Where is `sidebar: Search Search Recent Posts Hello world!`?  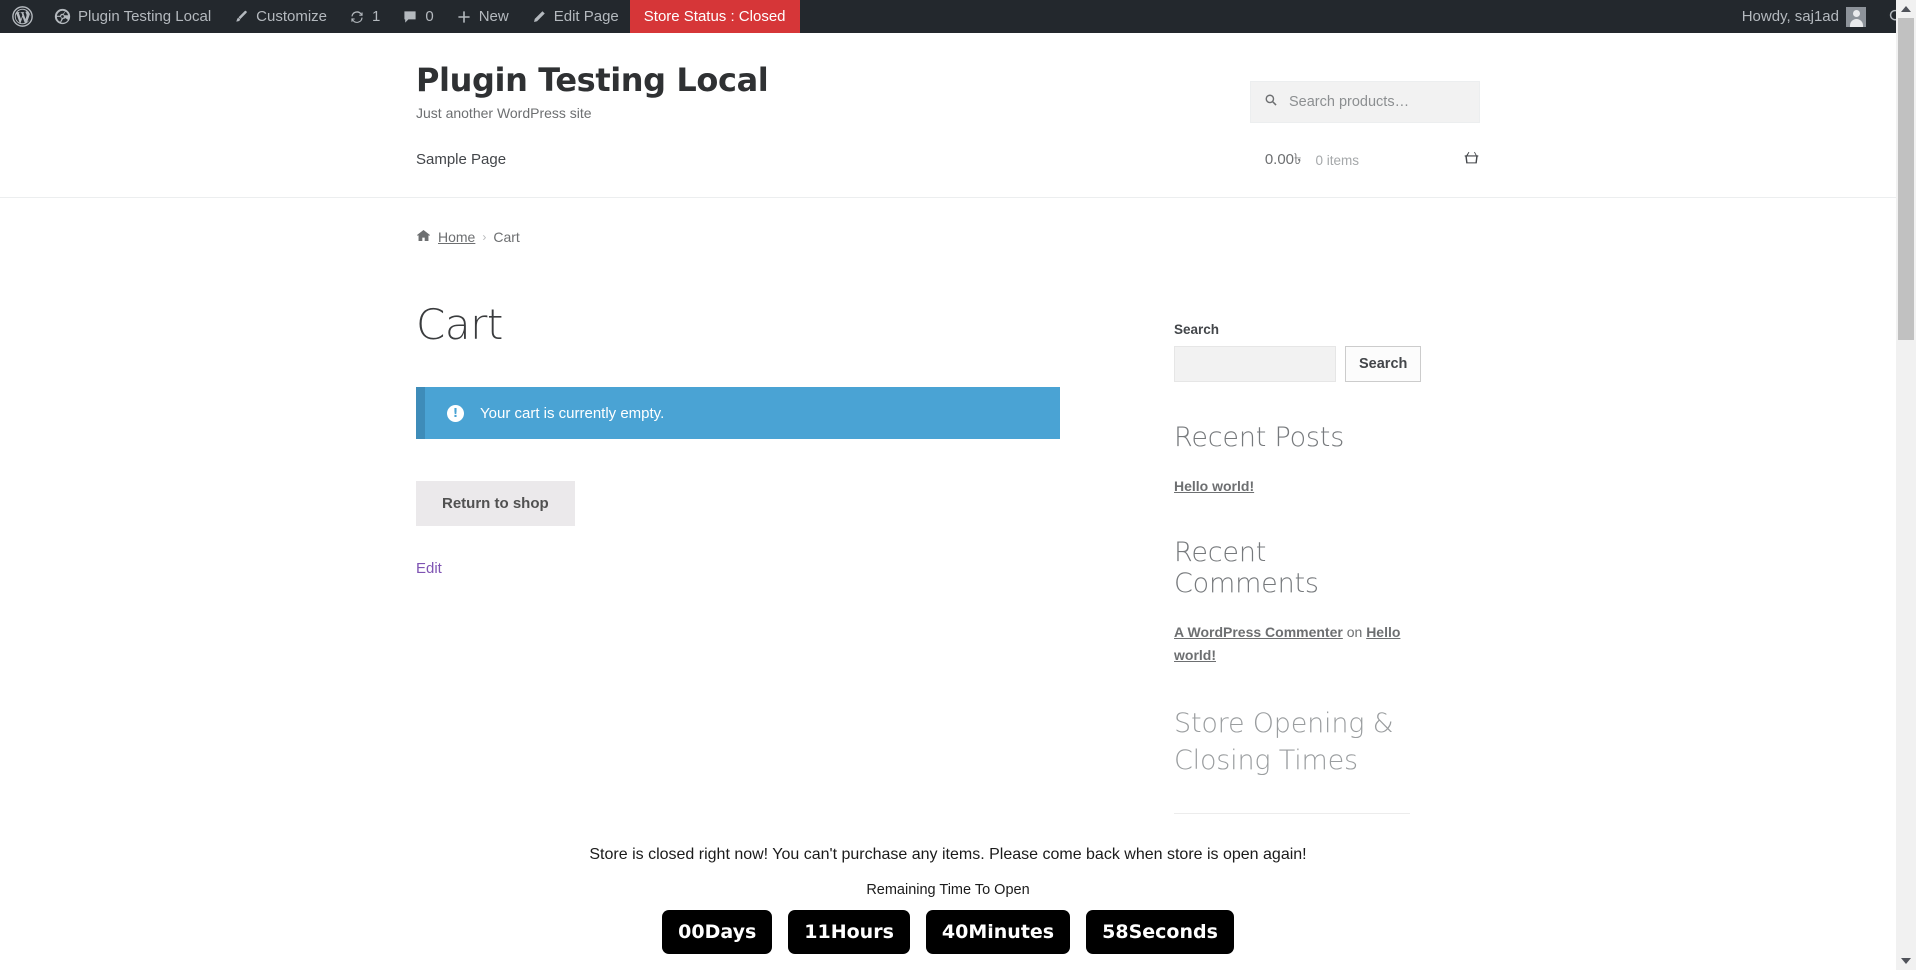 sidebar: Search Search Recent Posts Hello world! is located at coordinates (1298, 577).